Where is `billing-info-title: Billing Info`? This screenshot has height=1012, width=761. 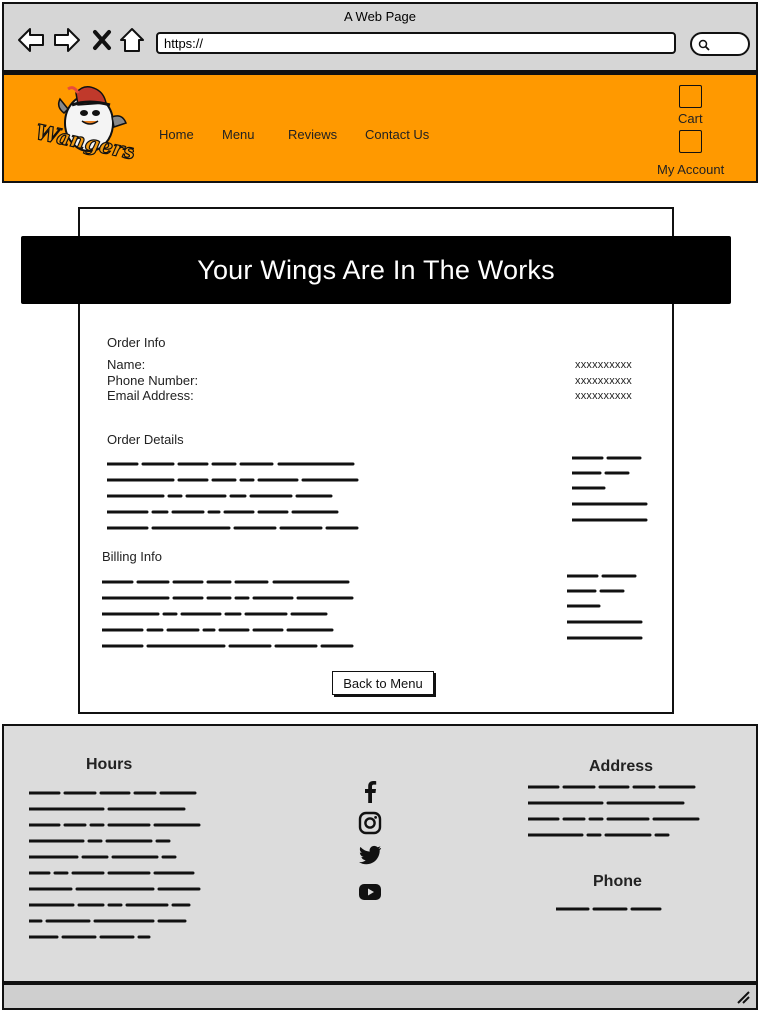 billing-info-title: Billing Info is located at coordinates (132, 556).